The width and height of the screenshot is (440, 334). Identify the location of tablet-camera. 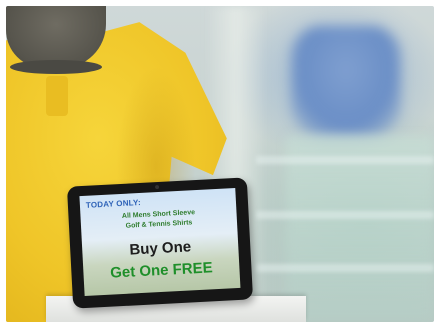
(157, 187).